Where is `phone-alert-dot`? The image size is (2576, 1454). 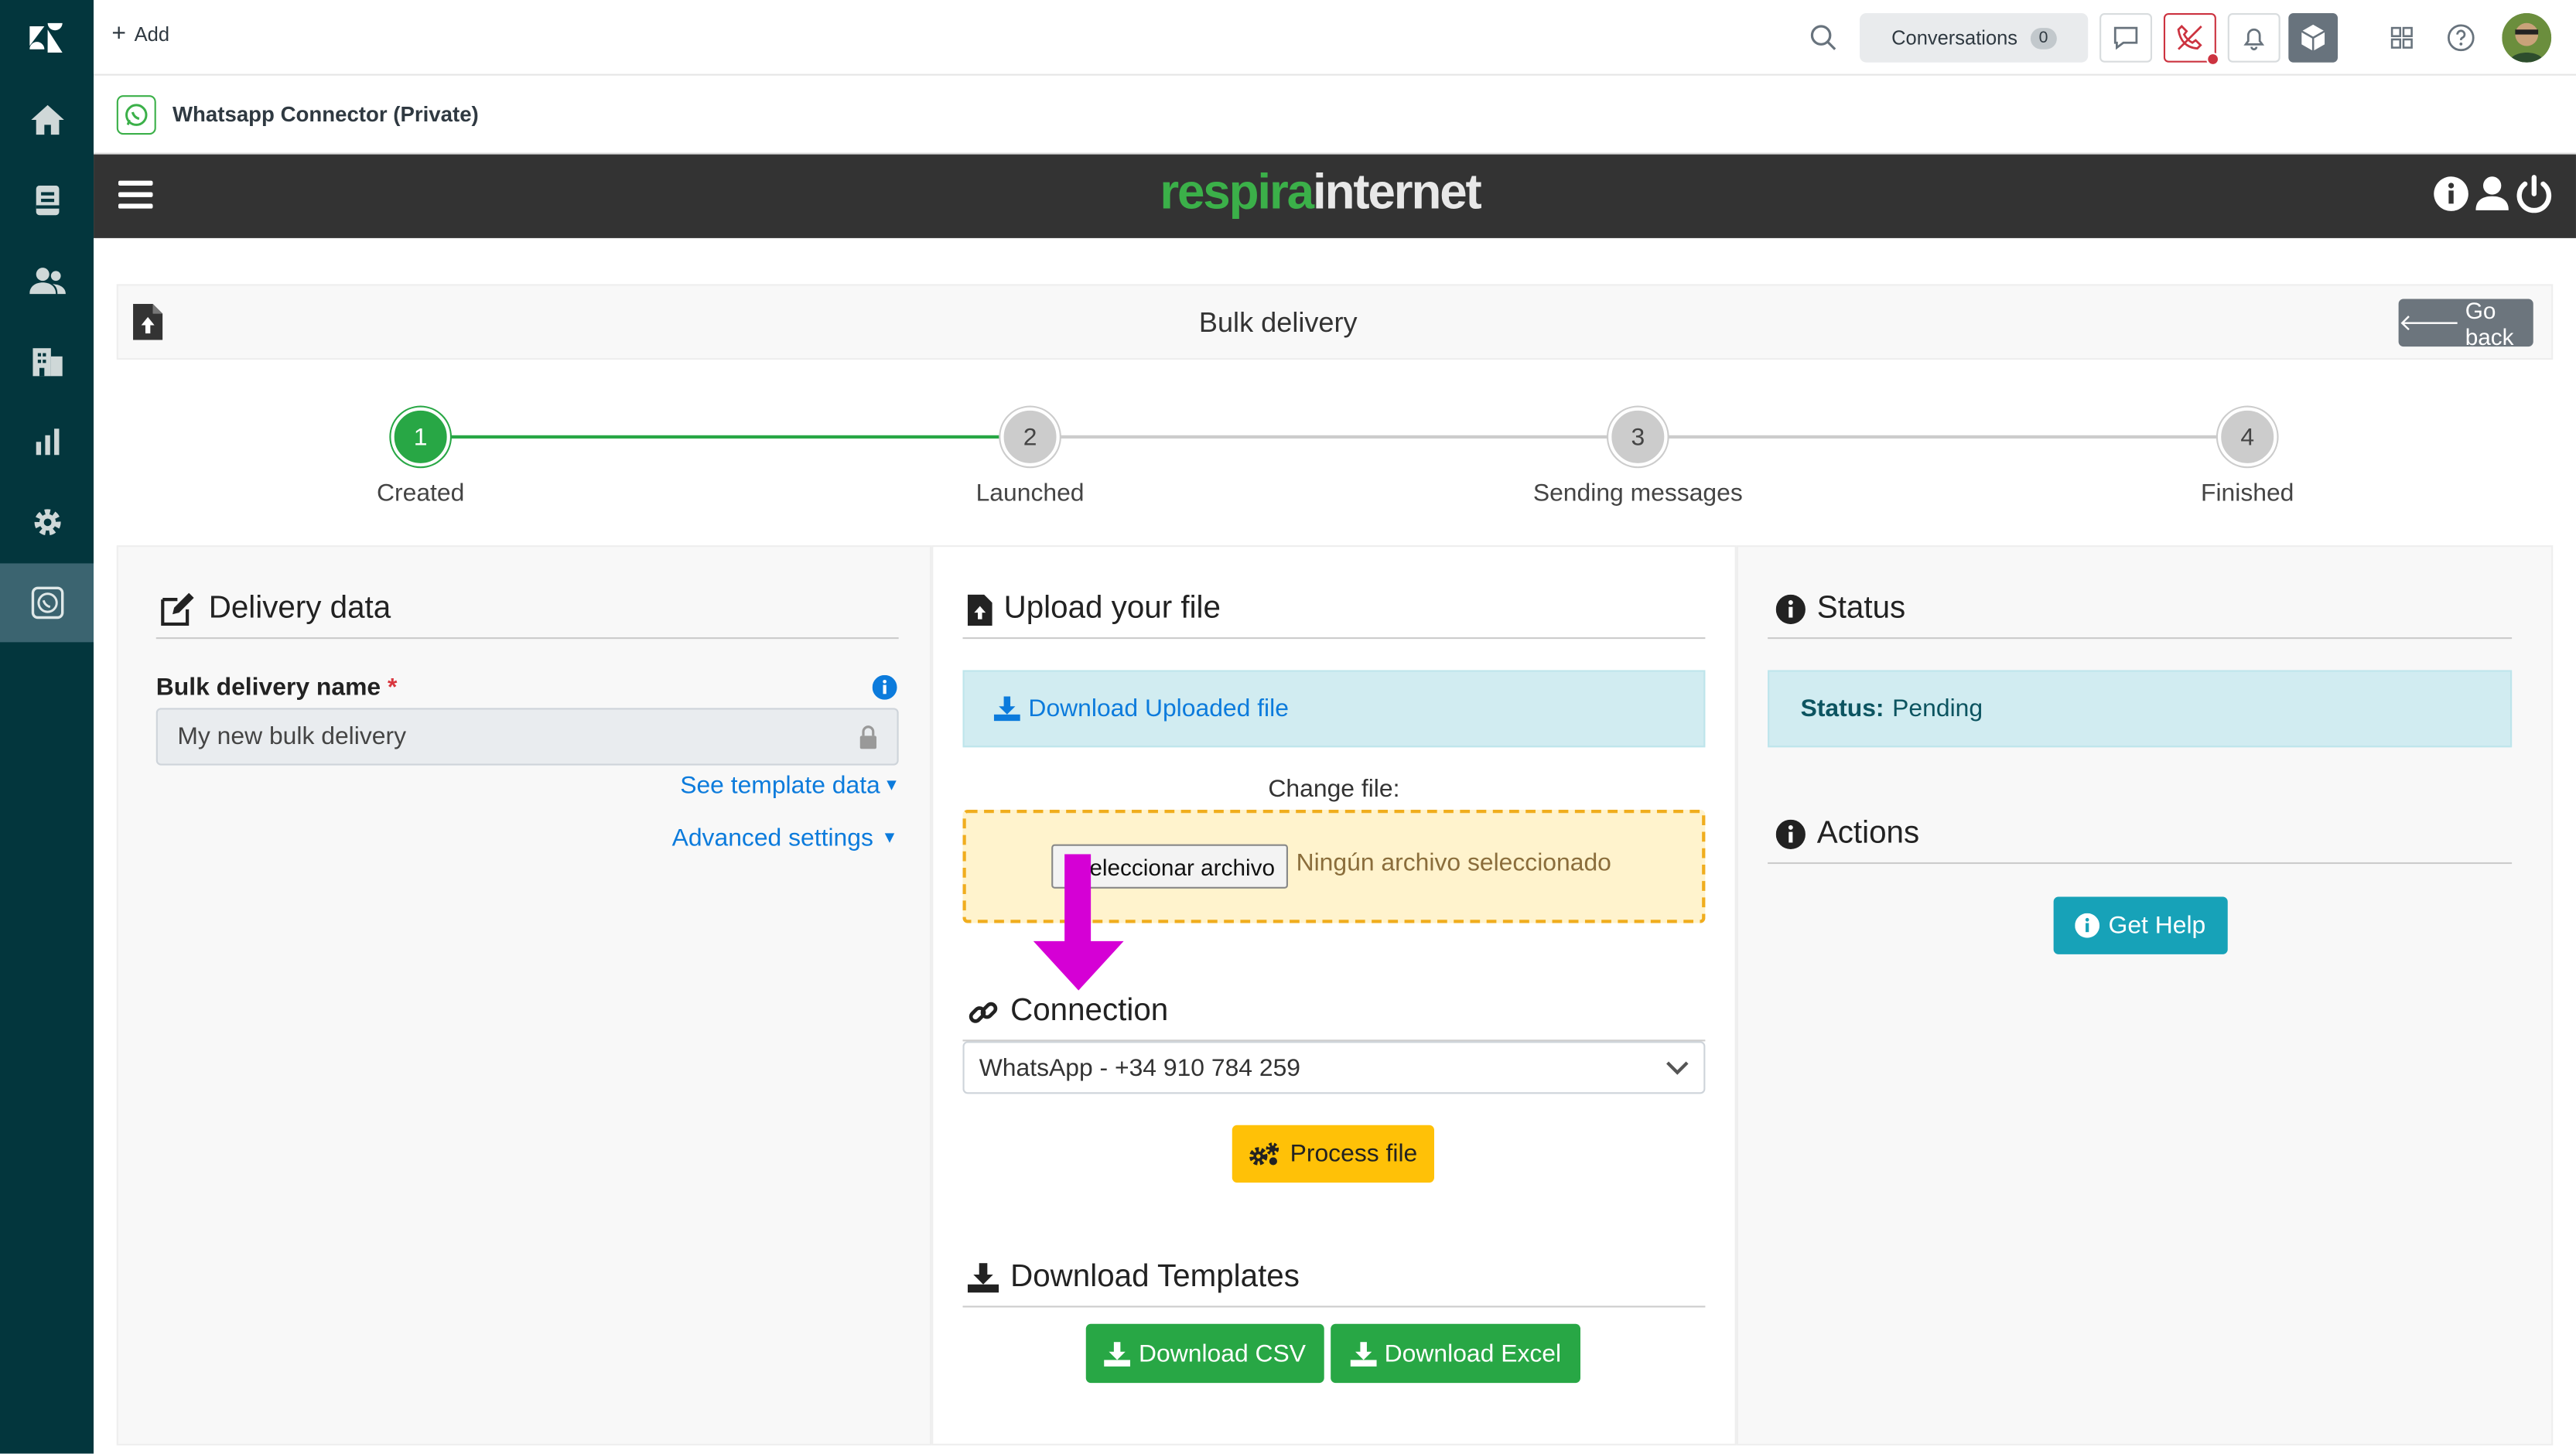
phone-alert-dot is located at coordinates (2213, 59).